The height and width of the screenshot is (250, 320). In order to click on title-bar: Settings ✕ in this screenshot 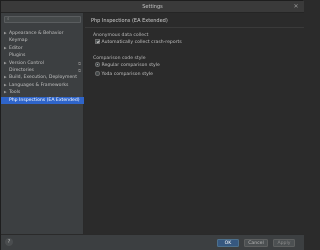, I will do `click(152, 7)`.